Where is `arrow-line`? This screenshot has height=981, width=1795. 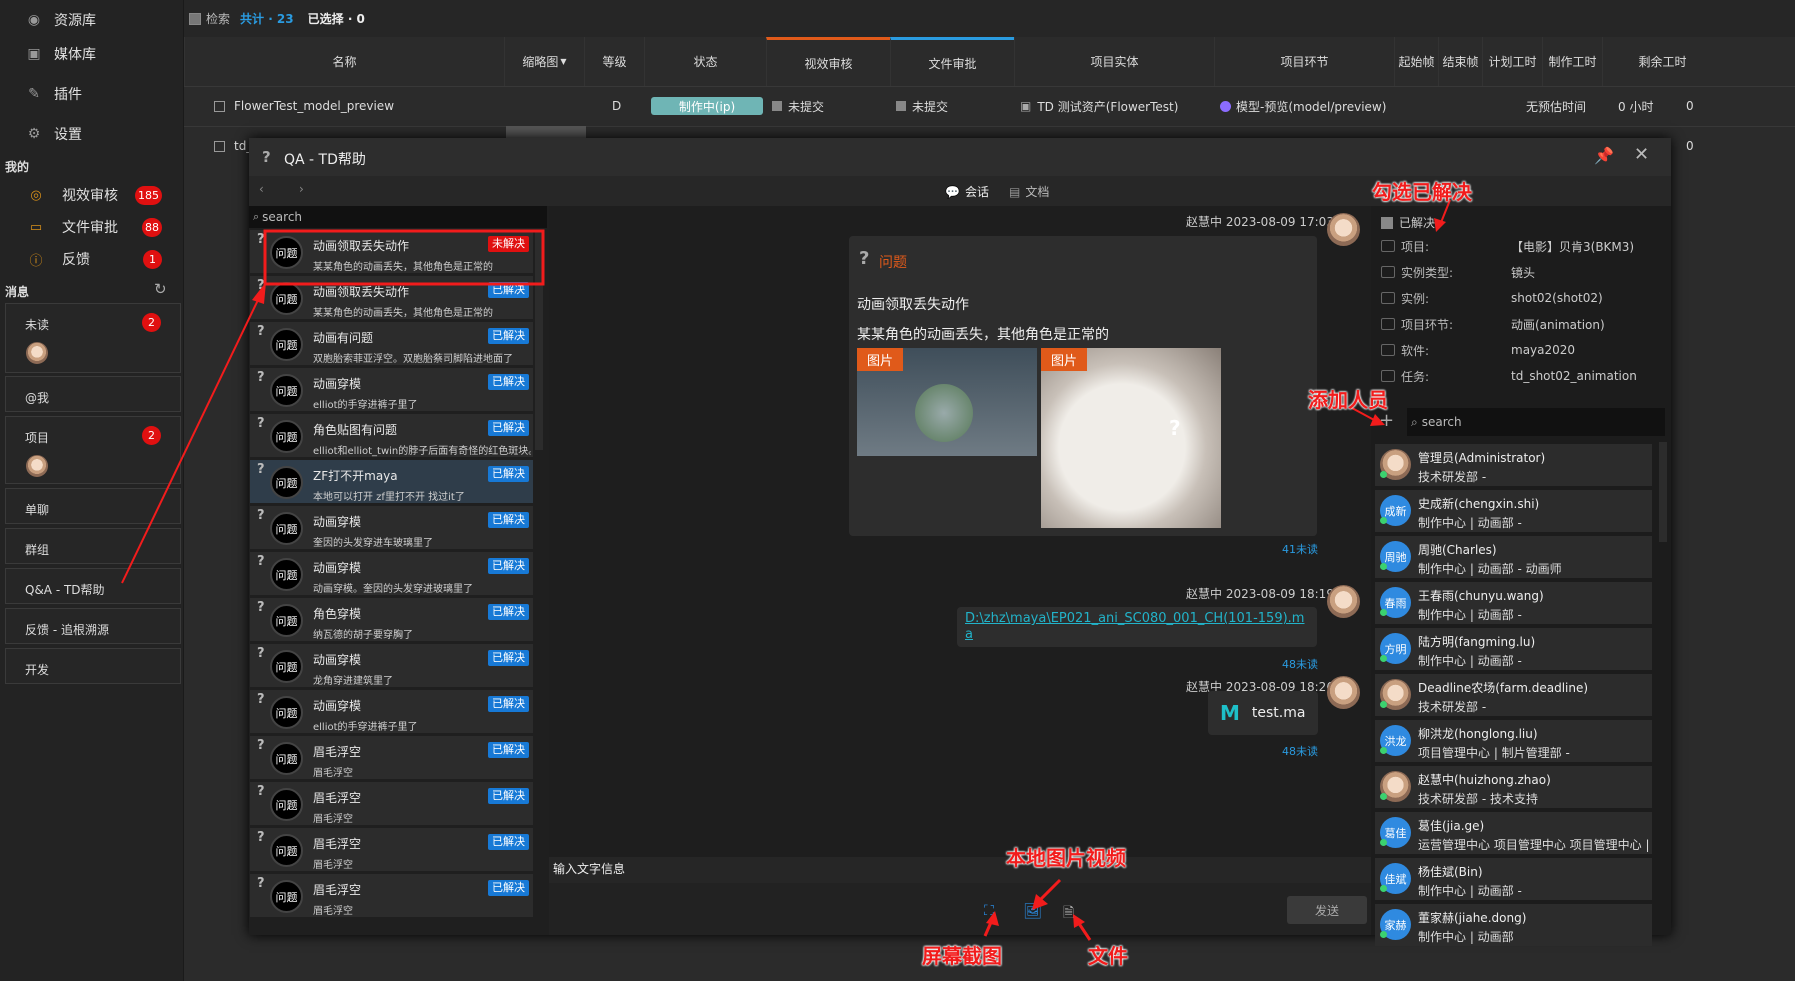 arrow-line is located at coordinates (190, 441).